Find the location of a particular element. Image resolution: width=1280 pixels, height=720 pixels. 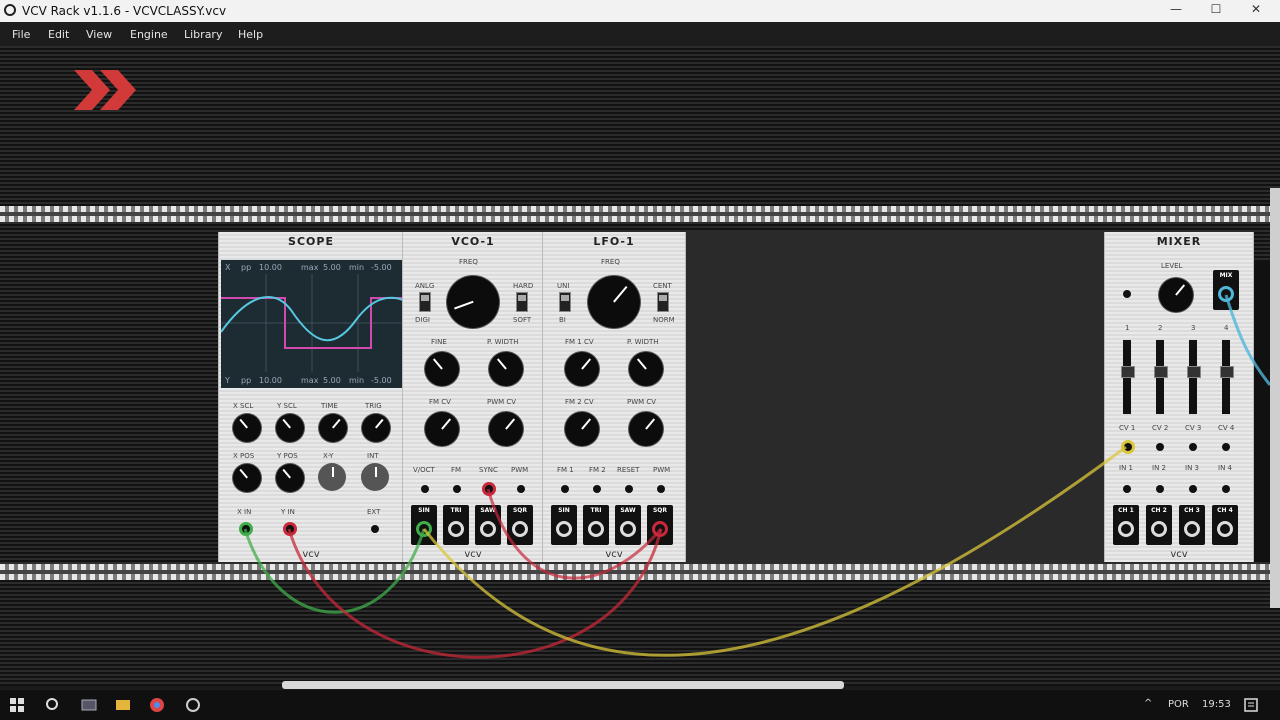

mixer-cv4-input is located at coordinates (1226, 447).